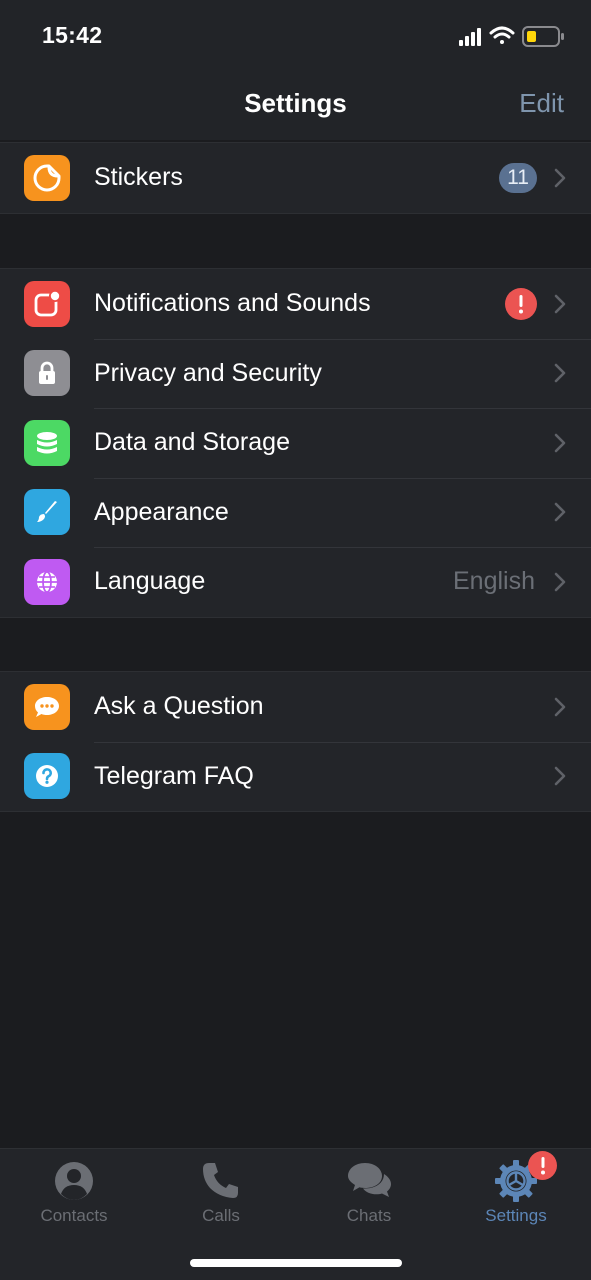 The image size is (591, 1280). I want to click on sidebar-item-label: Stickers, so click(138, 177).